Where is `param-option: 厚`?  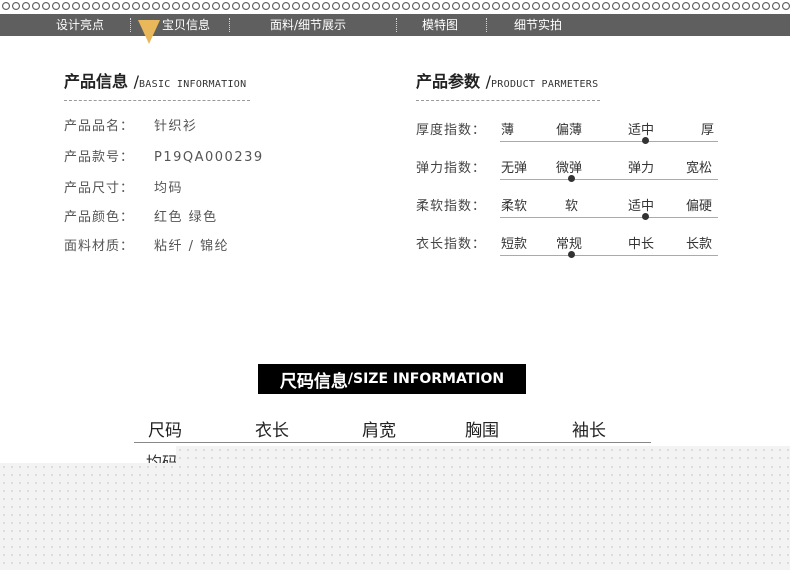 param-option: 厚 is located at coordinates (708, 130).